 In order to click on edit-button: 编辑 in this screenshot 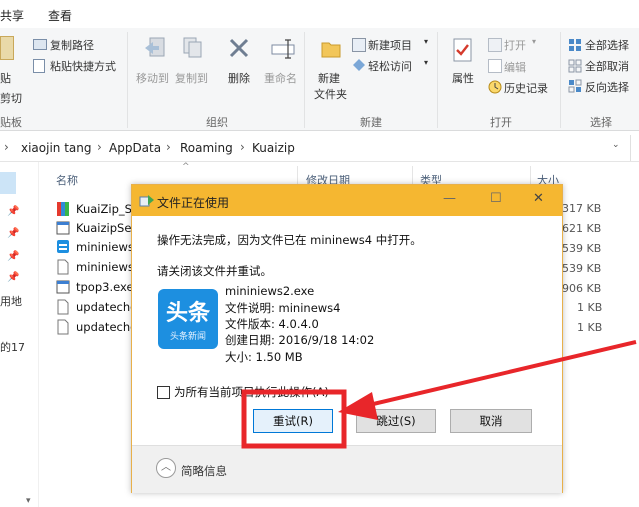, I will do `click(515, 67)`.